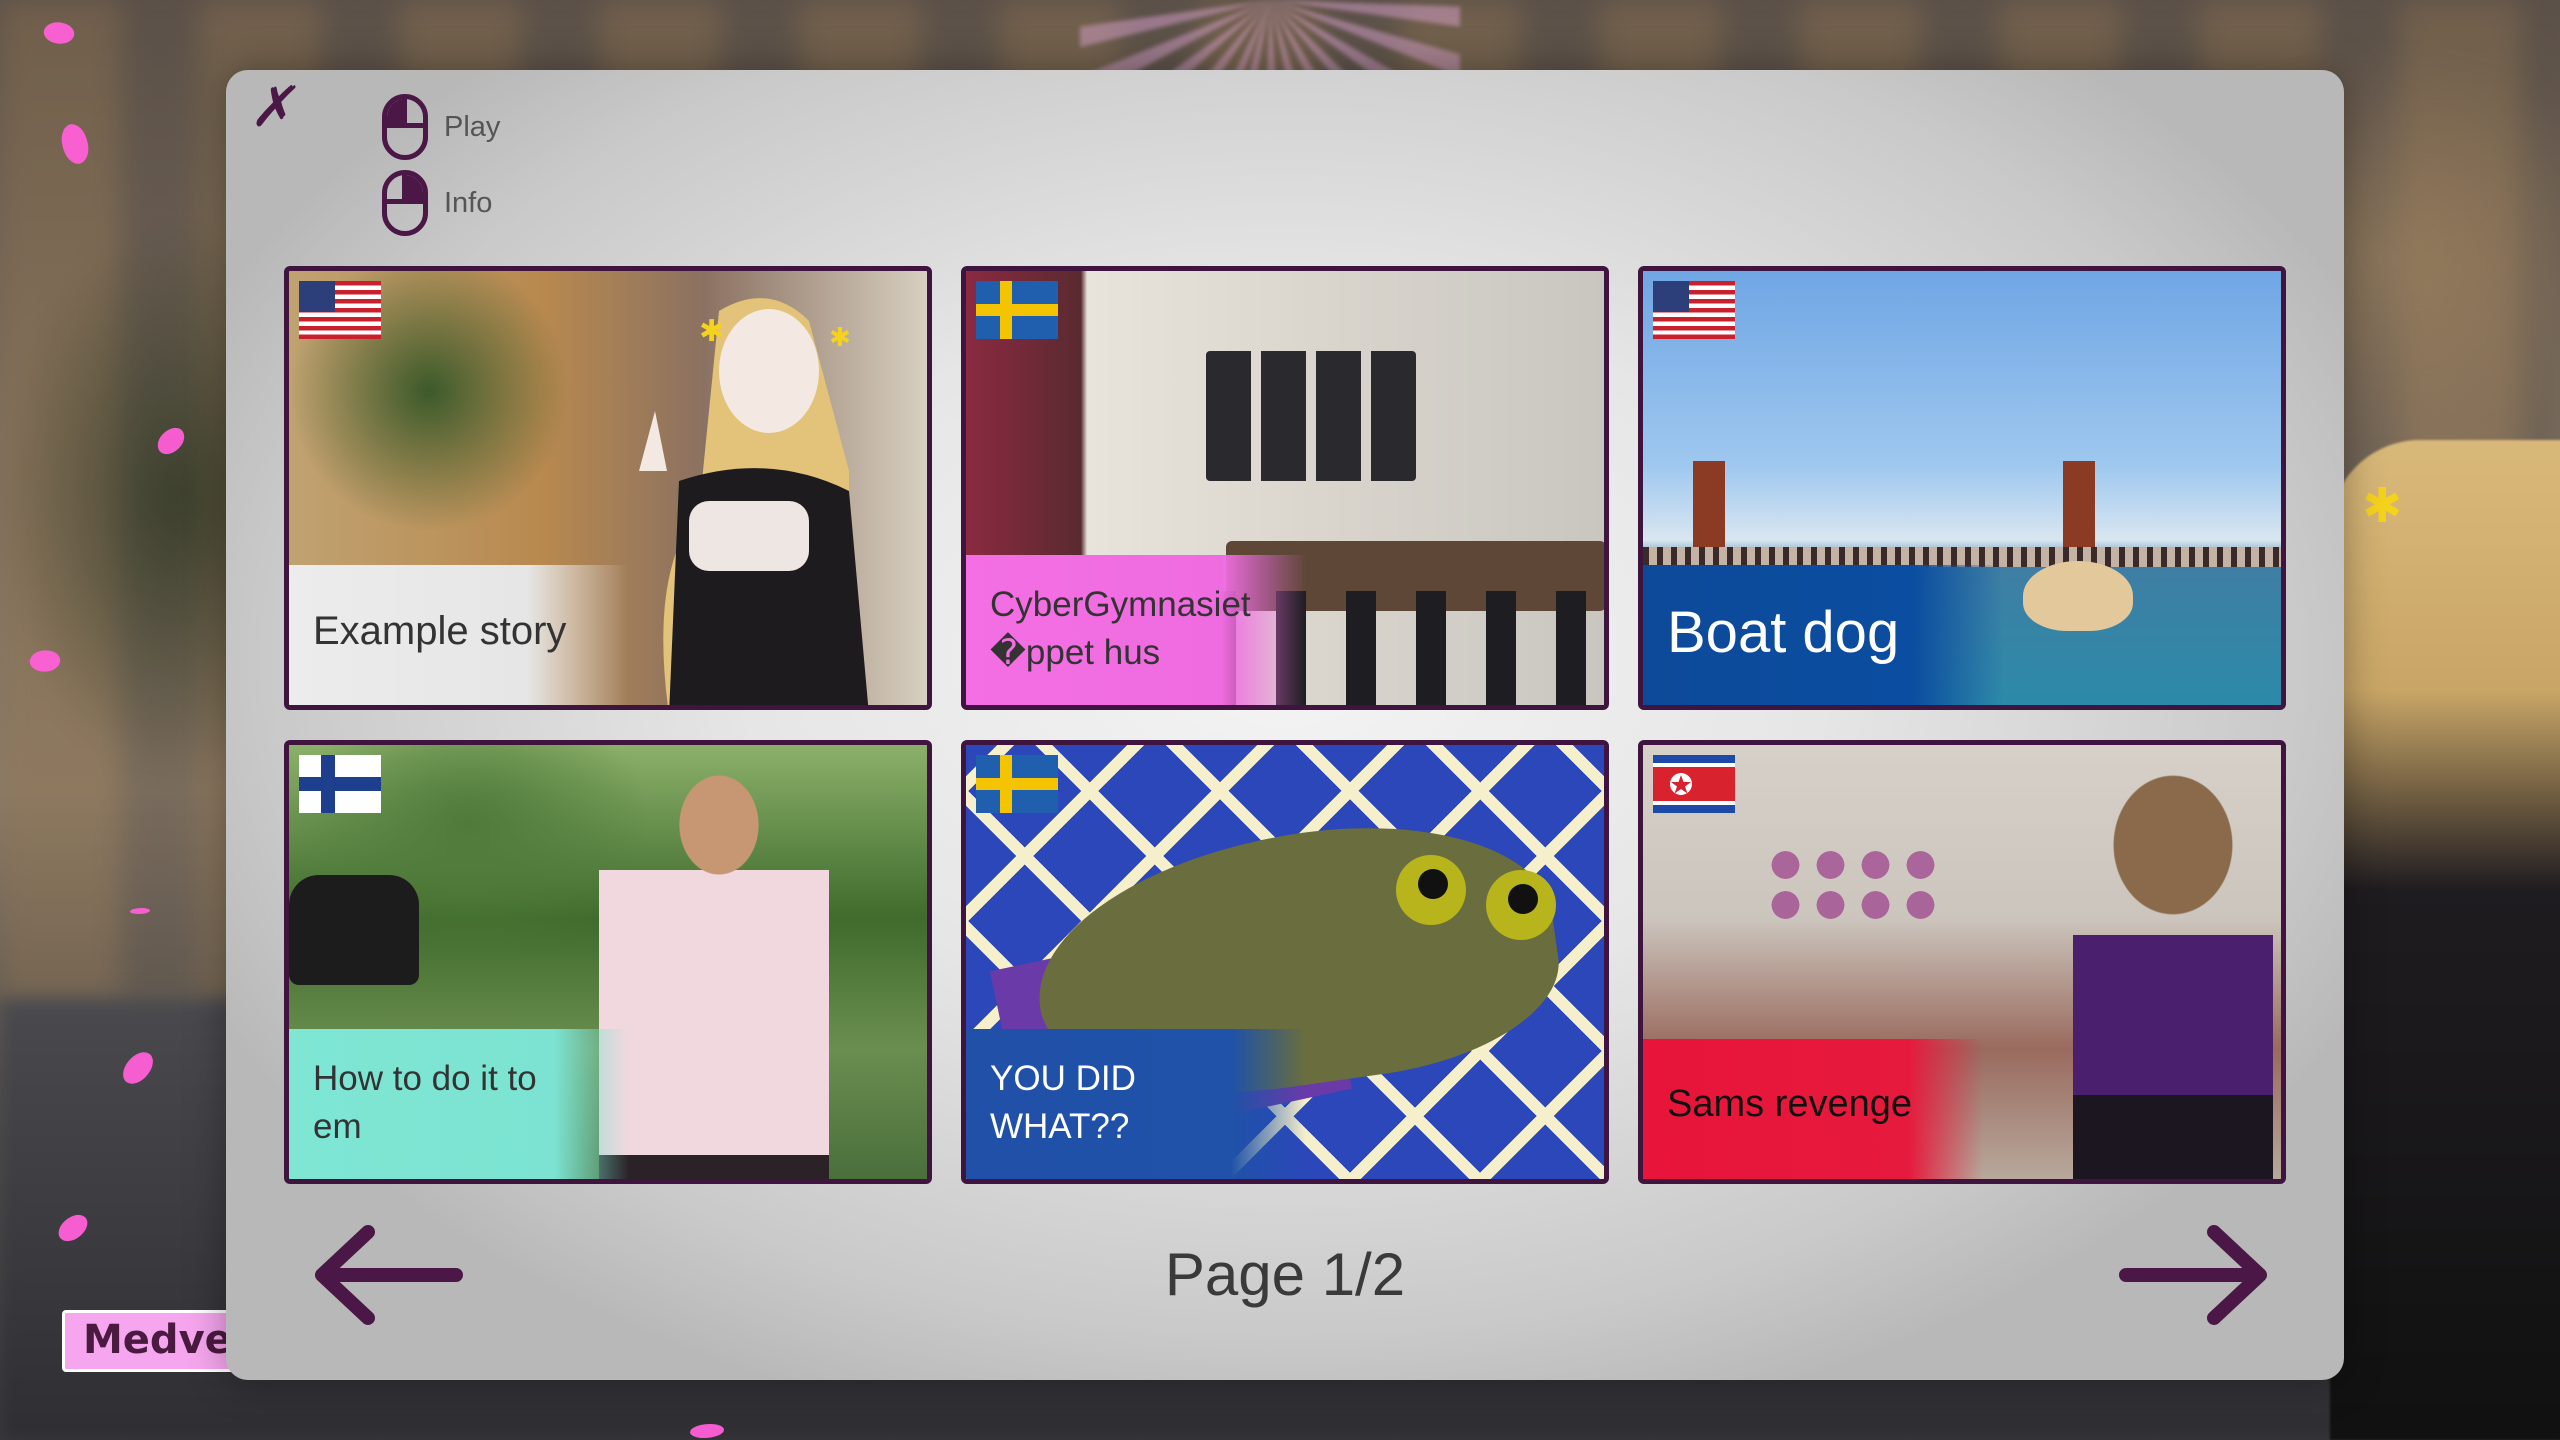 The width and height of the screenshot is (2560, 1440). I want to click on arrow-right-icon, so click(2196, 1275).